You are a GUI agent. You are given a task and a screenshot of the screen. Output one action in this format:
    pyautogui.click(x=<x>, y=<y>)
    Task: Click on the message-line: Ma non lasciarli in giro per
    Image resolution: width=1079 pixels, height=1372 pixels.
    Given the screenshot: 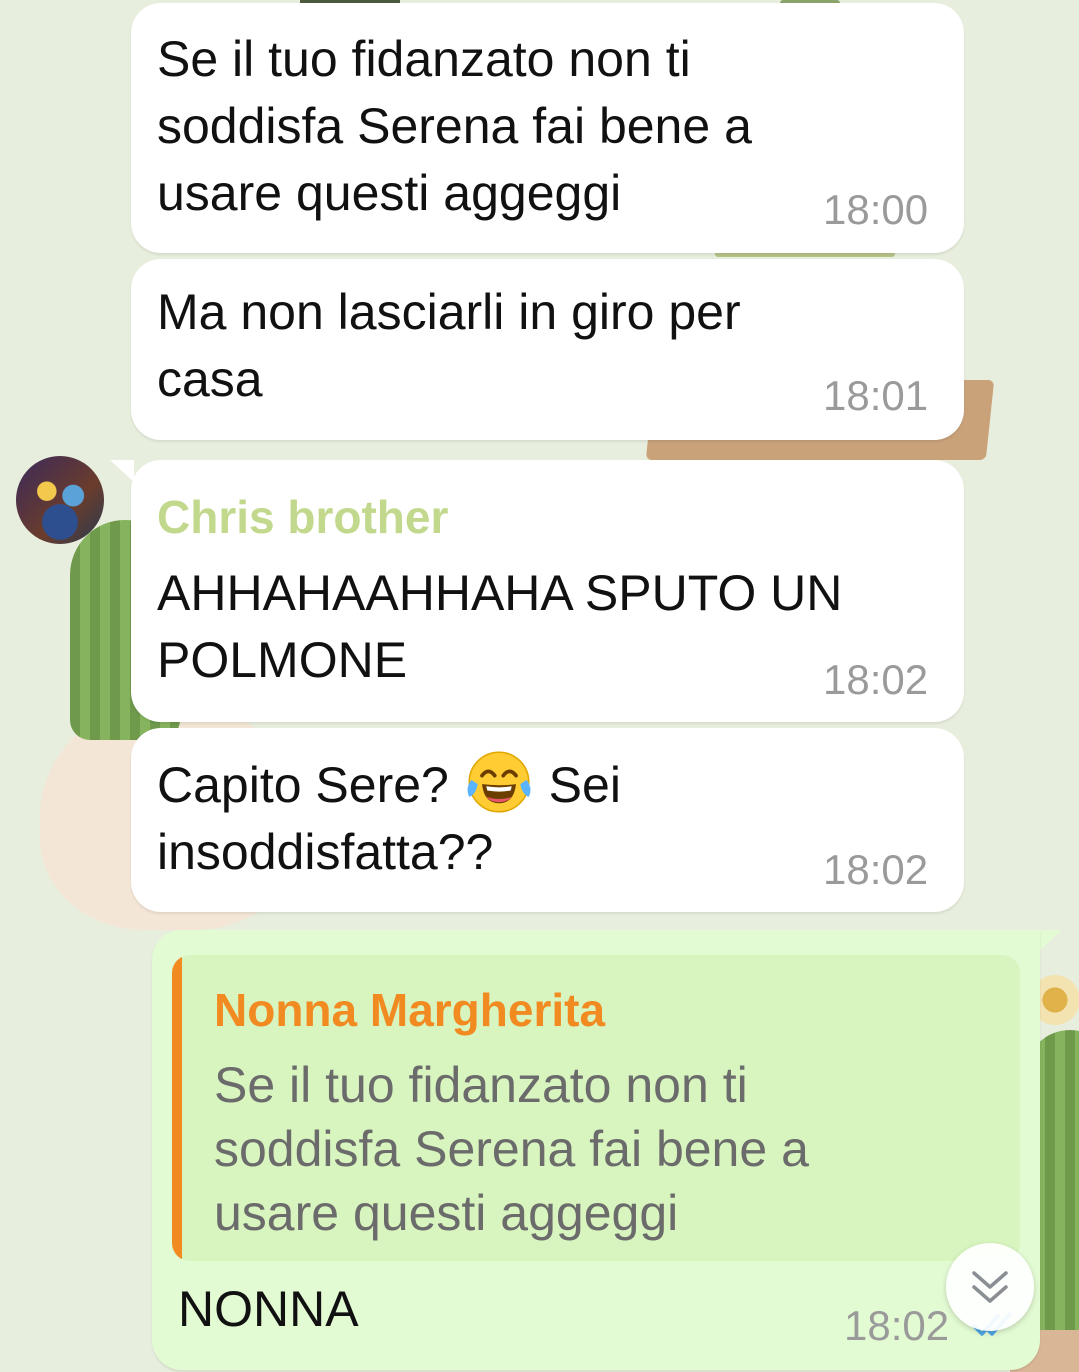 What is the action you would take?
    pyautogui.click(x=449, y=312)
    